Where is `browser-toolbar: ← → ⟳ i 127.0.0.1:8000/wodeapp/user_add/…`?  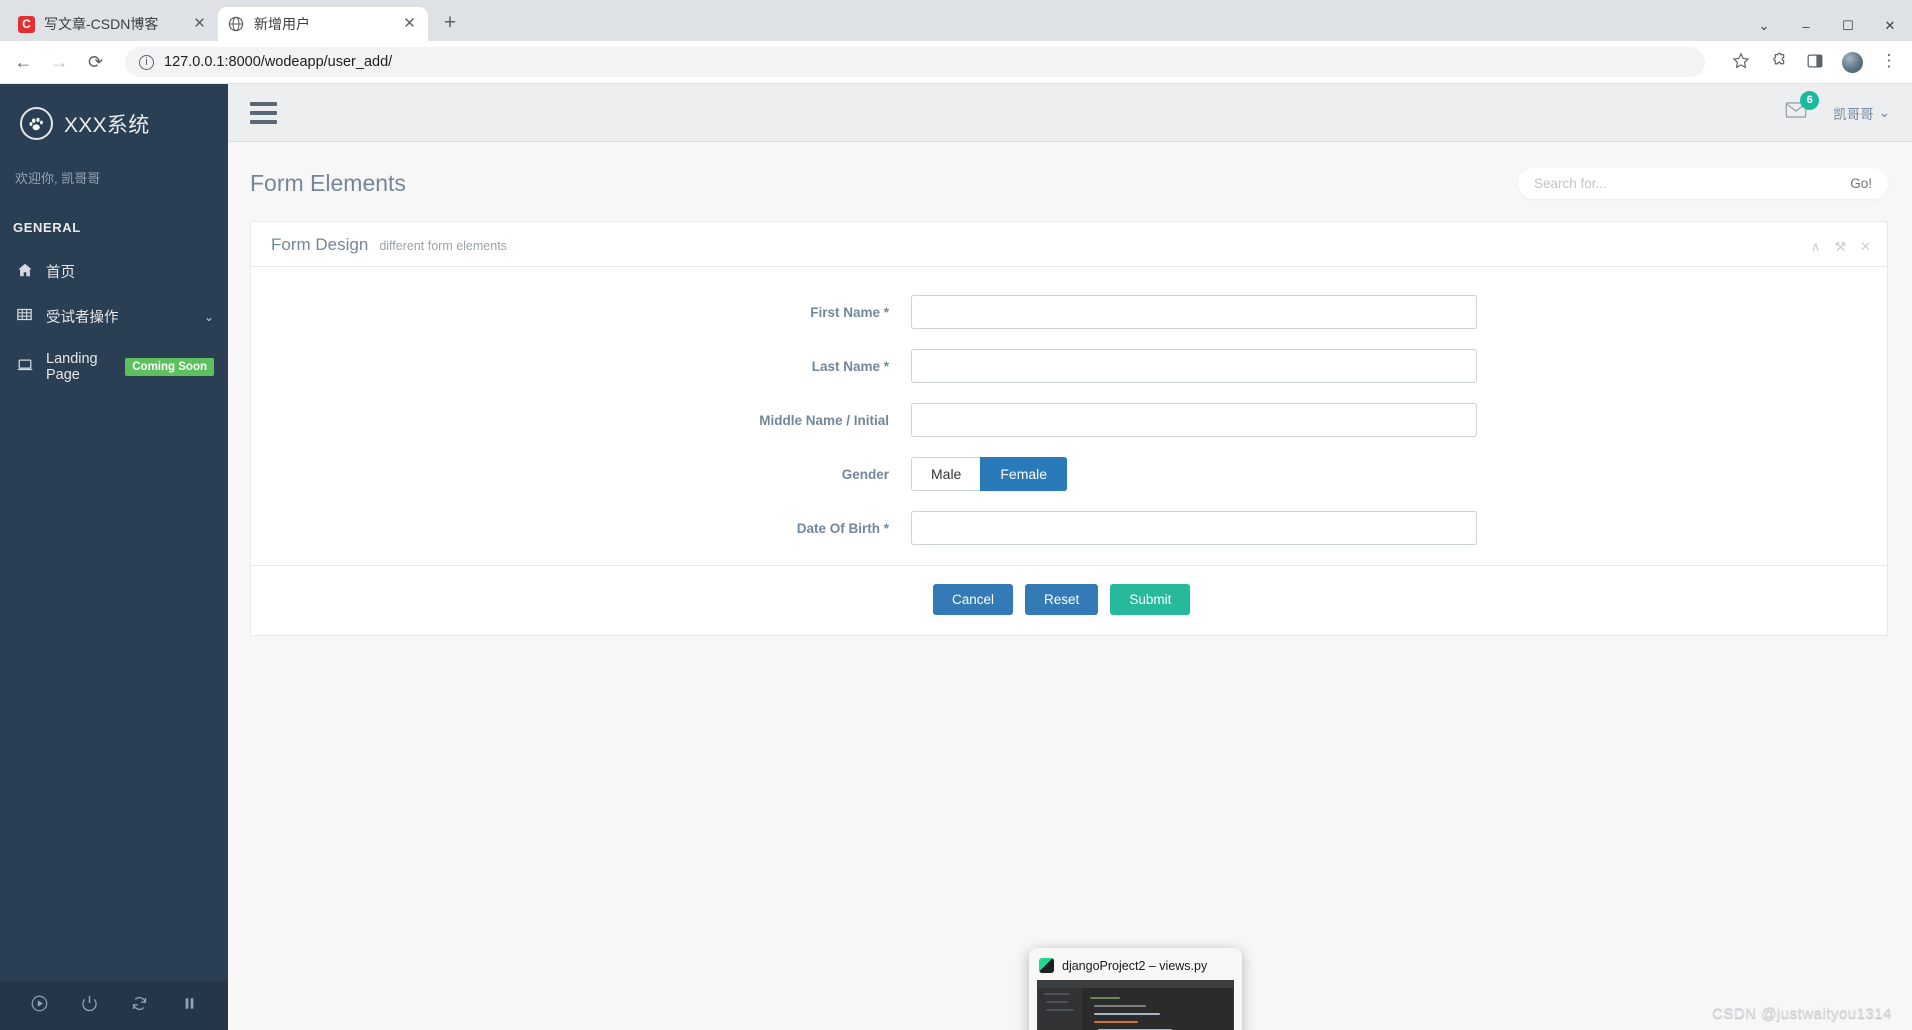
browser-toolbar: ← → ⟳ i 127.0.0.1:8000/wodeapp/user_add/… is located at coordinates (956, 62).